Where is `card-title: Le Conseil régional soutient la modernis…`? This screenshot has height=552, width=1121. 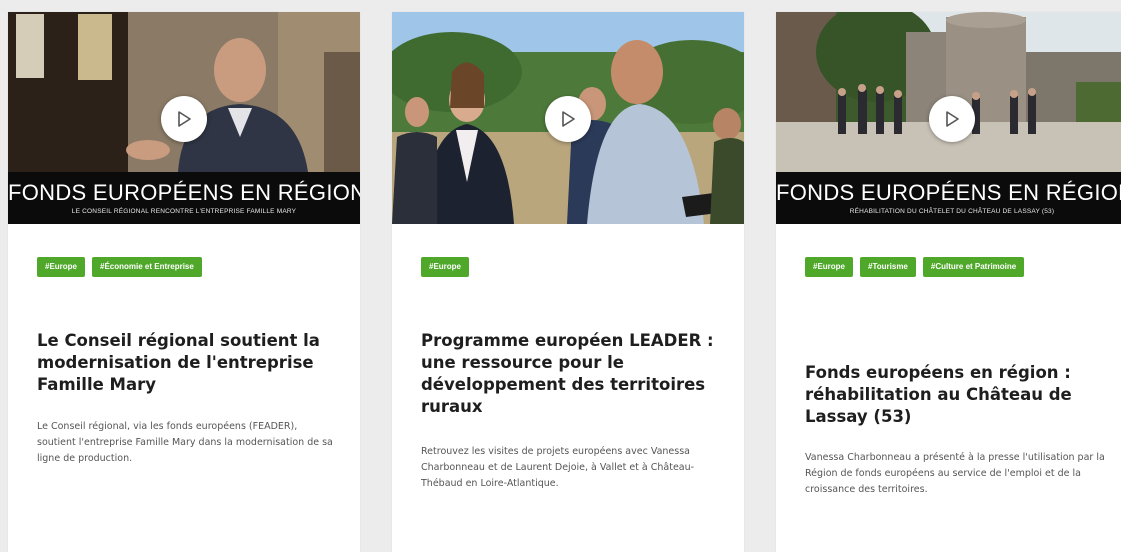 card-title: Le Conseil régional soutient la modernis… is located at coordinates (187, 363).